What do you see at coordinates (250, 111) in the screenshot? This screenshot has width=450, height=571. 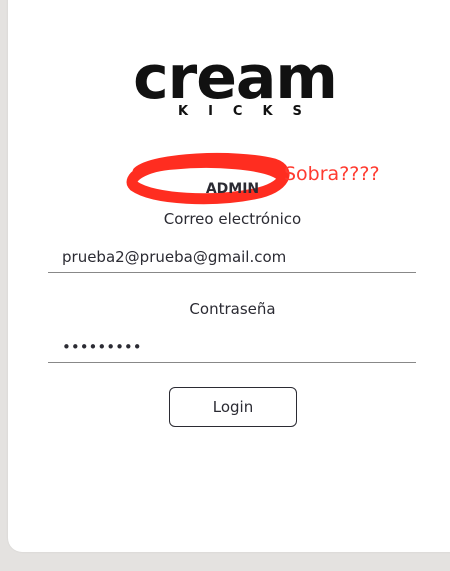 I see `brand-tagline: KICKS` at bounding box center [250, 111].